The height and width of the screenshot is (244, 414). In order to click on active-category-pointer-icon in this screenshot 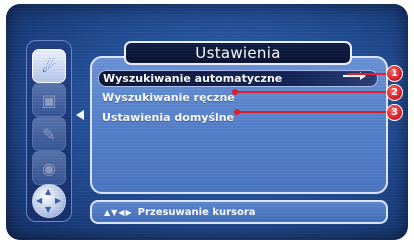, I will do `click(80, 115)`.